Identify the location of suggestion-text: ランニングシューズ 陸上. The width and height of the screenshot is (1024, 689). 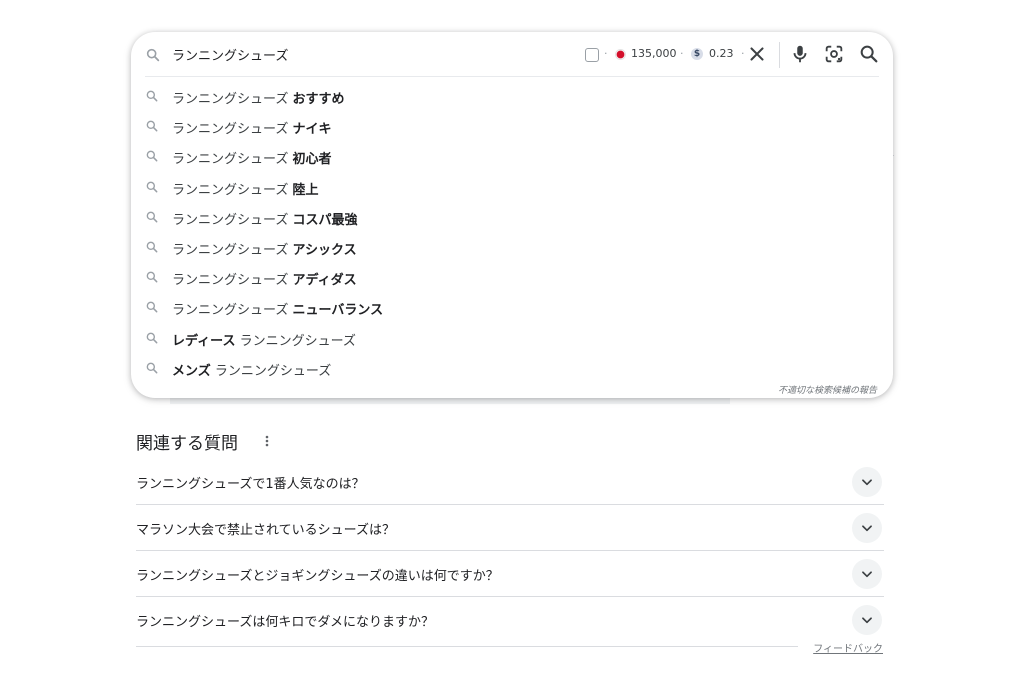
(245, 190).